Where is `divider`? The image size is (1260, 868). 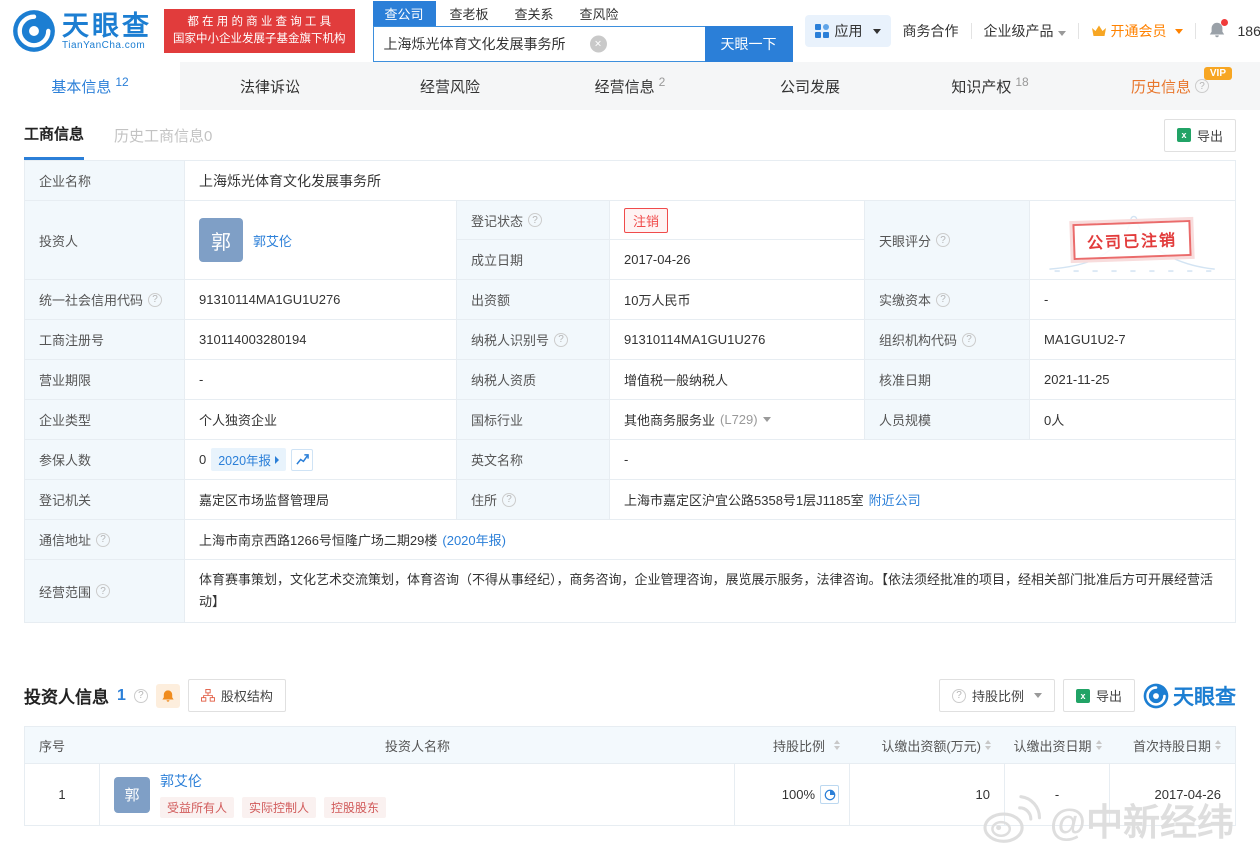
divider is located at coordinates (1078, 31).